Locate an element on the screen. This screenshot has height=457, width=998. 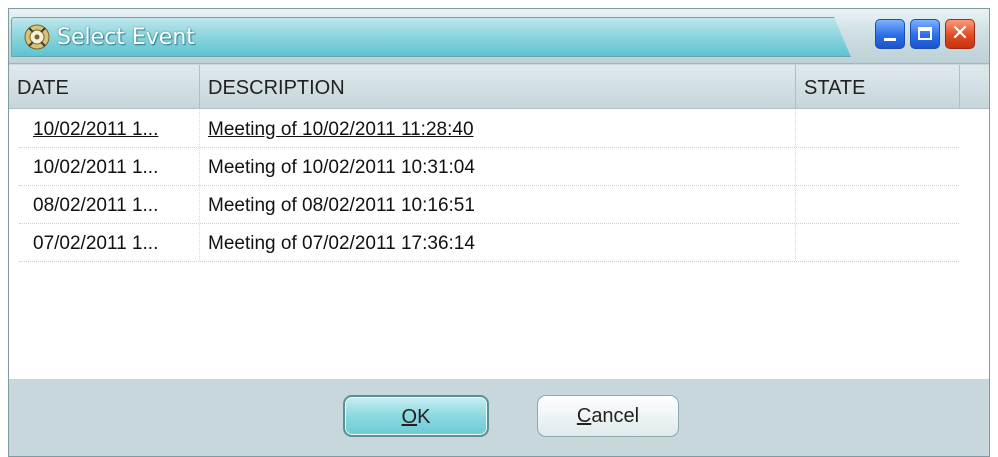
ok-button: OK is located at coordinates (416, 416).